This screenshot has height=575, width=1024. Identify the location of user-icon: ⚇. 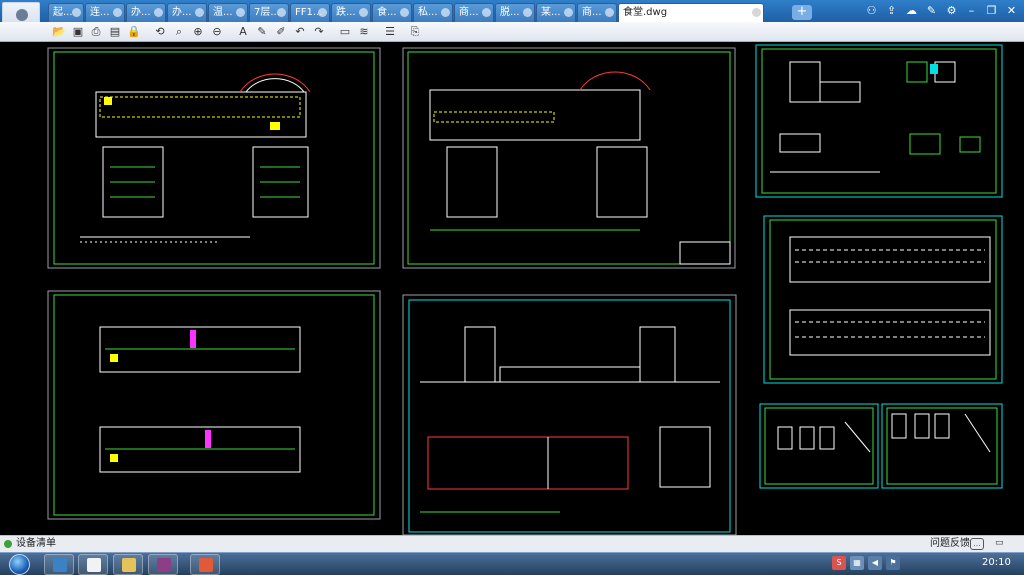
(871, 10).